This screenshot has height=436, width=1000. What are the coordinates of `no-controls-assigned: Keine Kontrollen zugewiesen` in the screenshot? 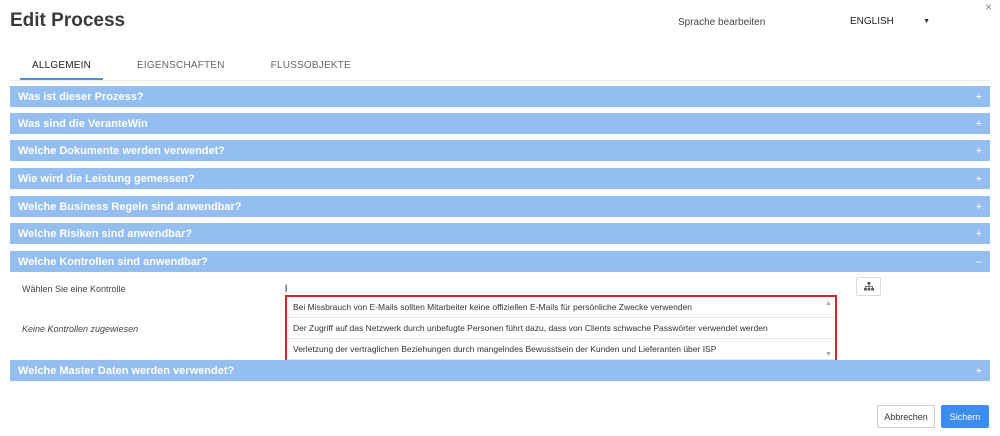 It's located at (80, 329).